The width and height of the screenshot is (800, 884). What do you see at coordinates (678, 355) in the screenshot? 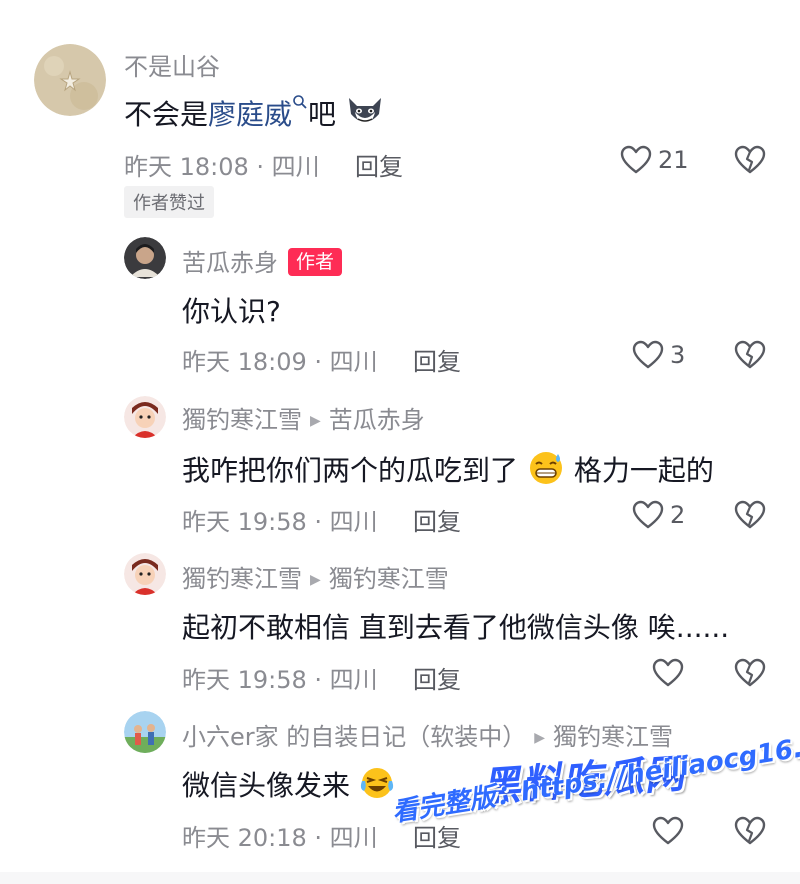
I see `like-count: 3` at bounding box center [678, 355].